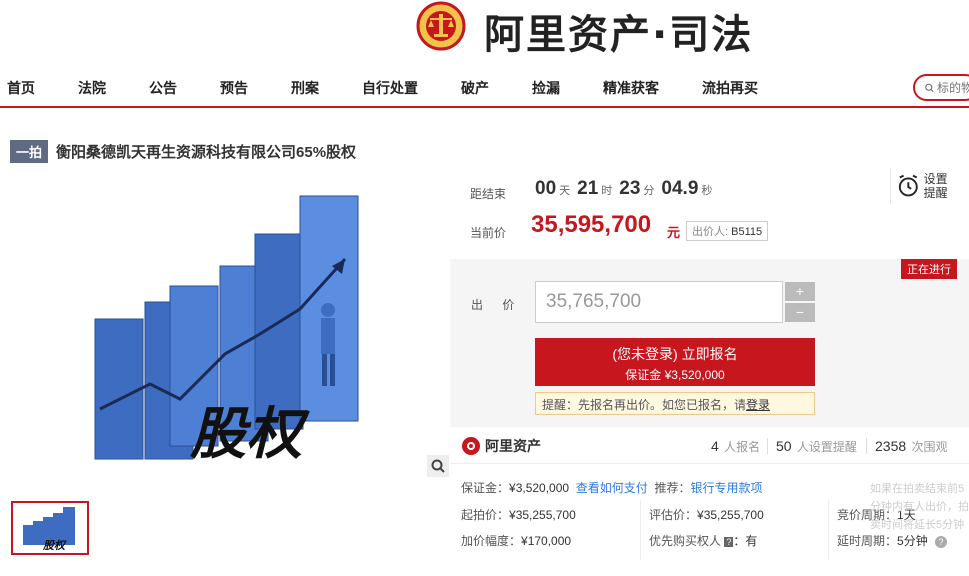  Describe the element at coordinates (619, 35) in the screenshot. I see `brand-title: 阿里资产·司法` at that location.